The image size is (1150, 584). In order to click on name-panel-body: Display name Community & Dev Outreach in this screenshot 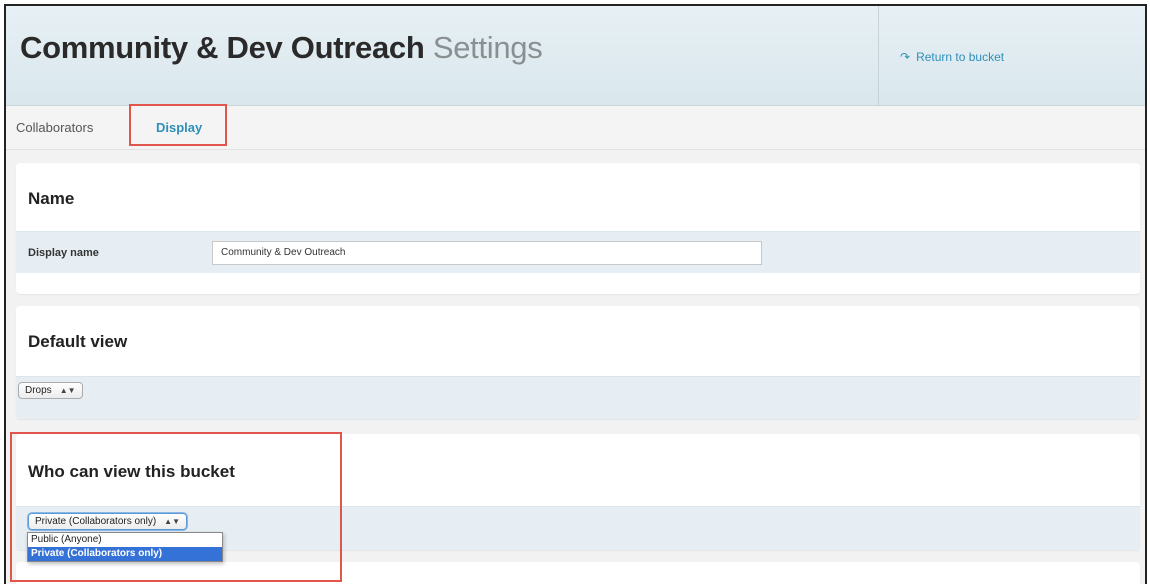, I will do `click(578, 252)`.